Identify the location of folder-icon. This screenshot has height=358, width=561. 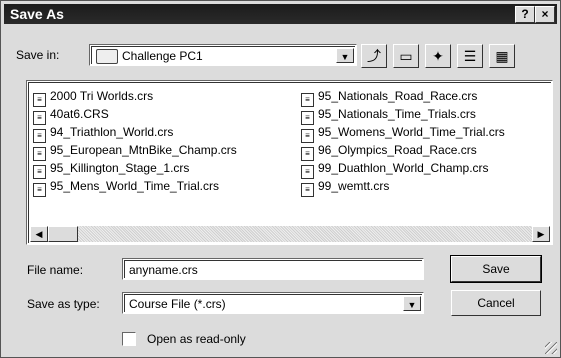
(107, 56).